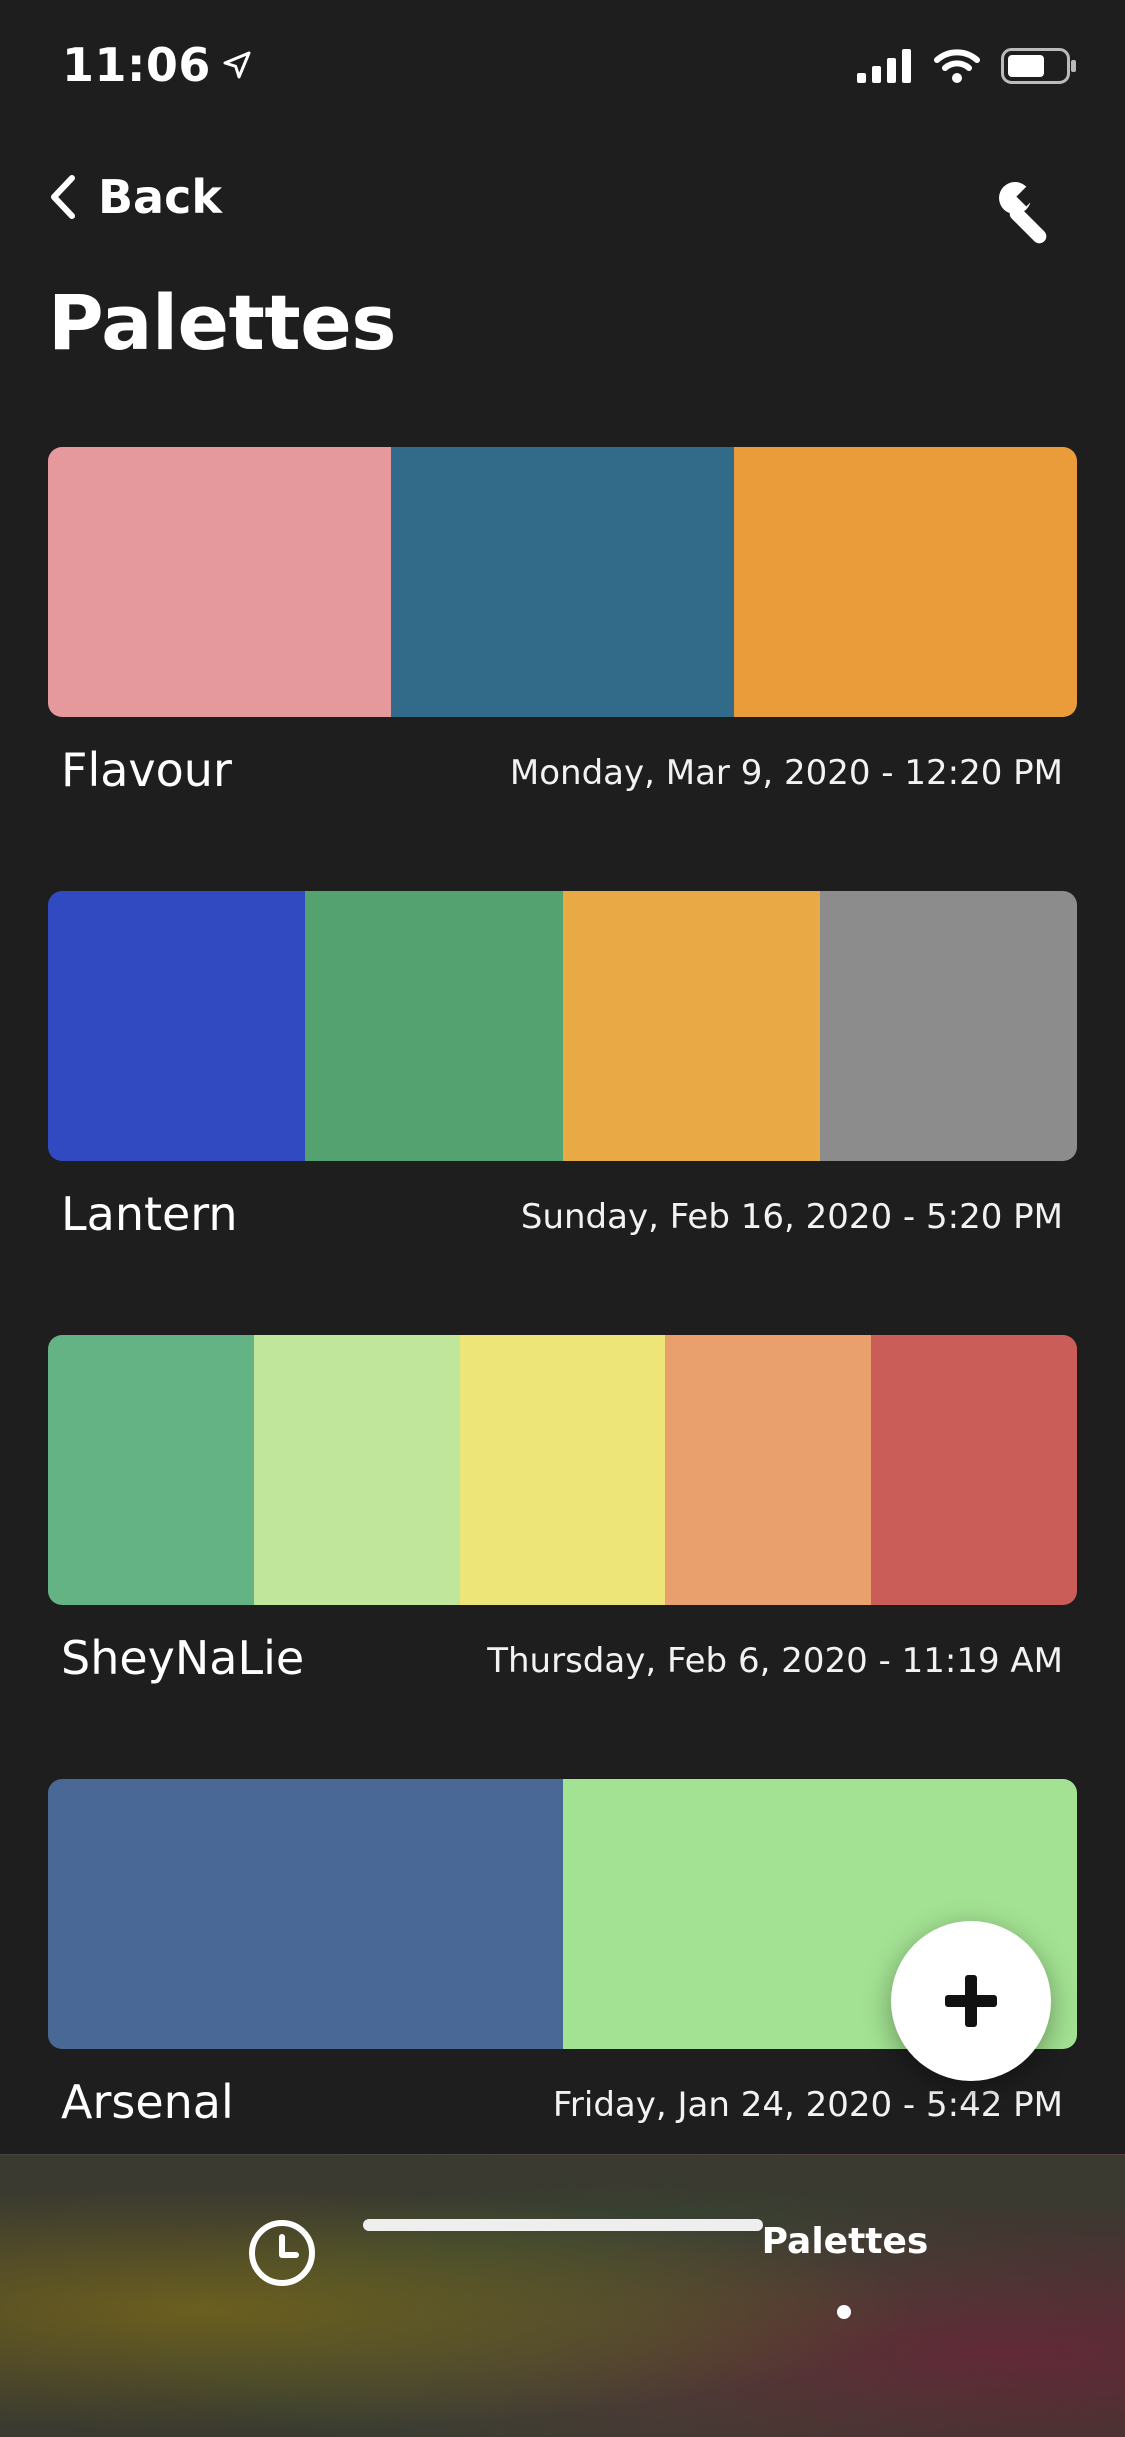  I want to click on palette-name: Arsenal, so click(147, 2102).